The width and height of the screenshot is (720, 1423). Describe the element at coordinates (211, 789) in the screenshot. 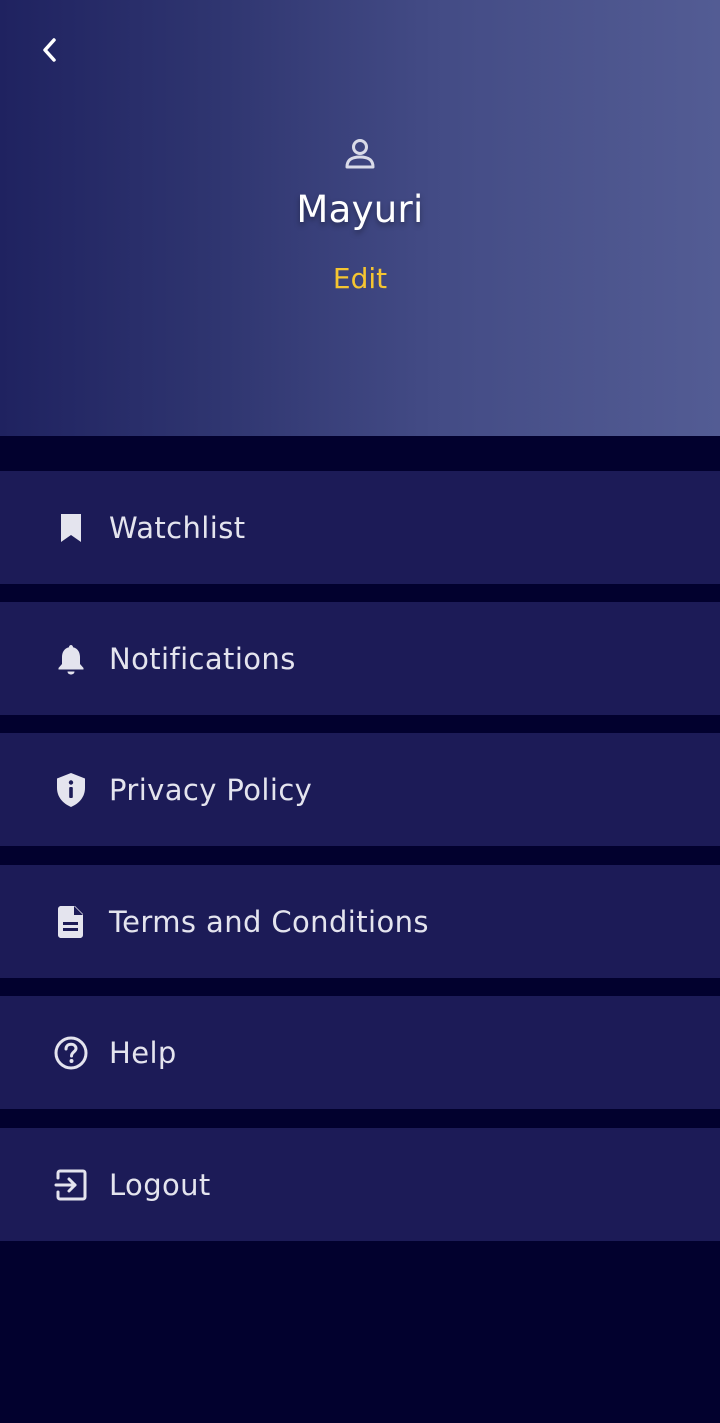

I see `menu-item-label: Privacy Policy` at that location.